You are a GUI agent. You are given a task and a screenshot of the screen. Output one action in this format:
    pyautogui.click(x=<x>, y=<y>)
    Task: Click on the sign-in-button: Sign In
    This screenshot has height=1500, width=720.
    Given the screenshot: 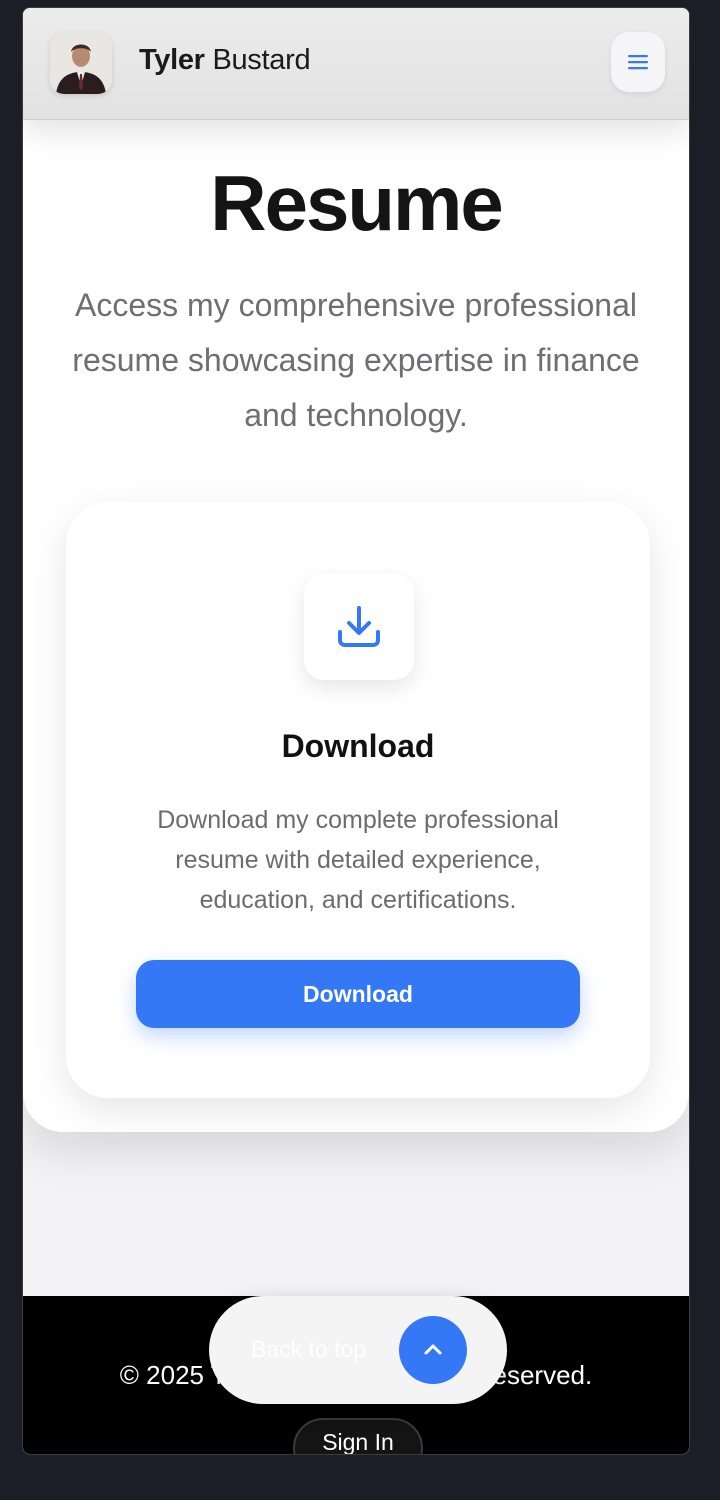 What is the action you would take?
    pyautogui.click(x=358, y=1436)
    